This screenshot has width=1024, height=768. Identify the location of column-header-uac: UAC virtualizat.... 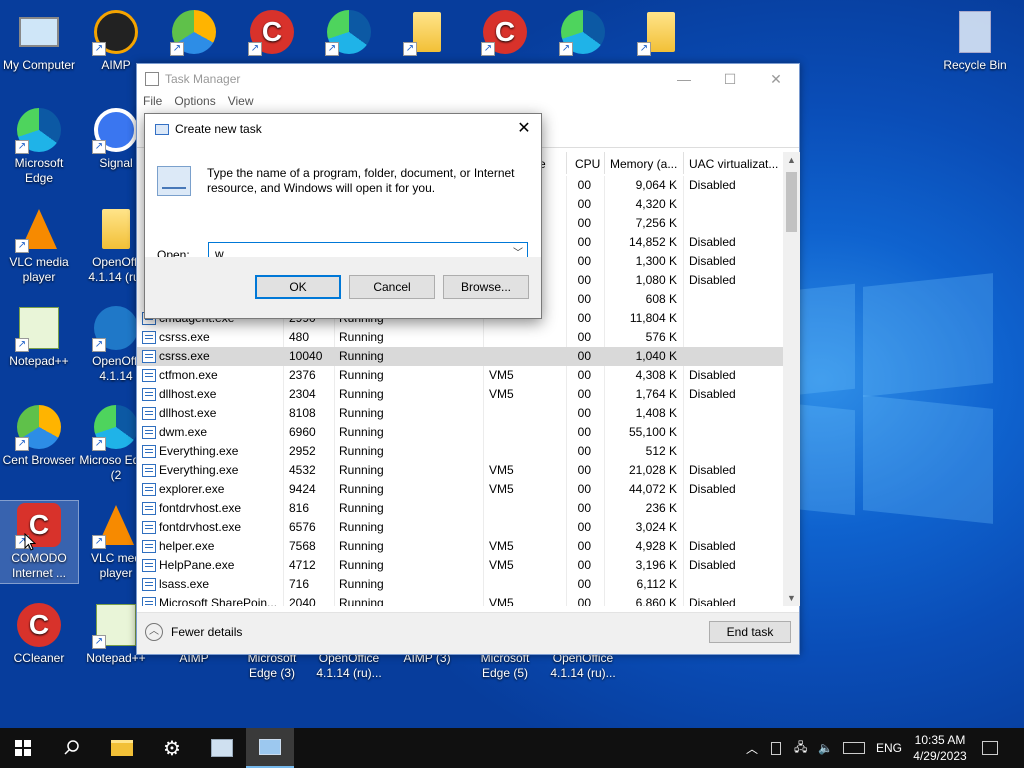
(733, 164).